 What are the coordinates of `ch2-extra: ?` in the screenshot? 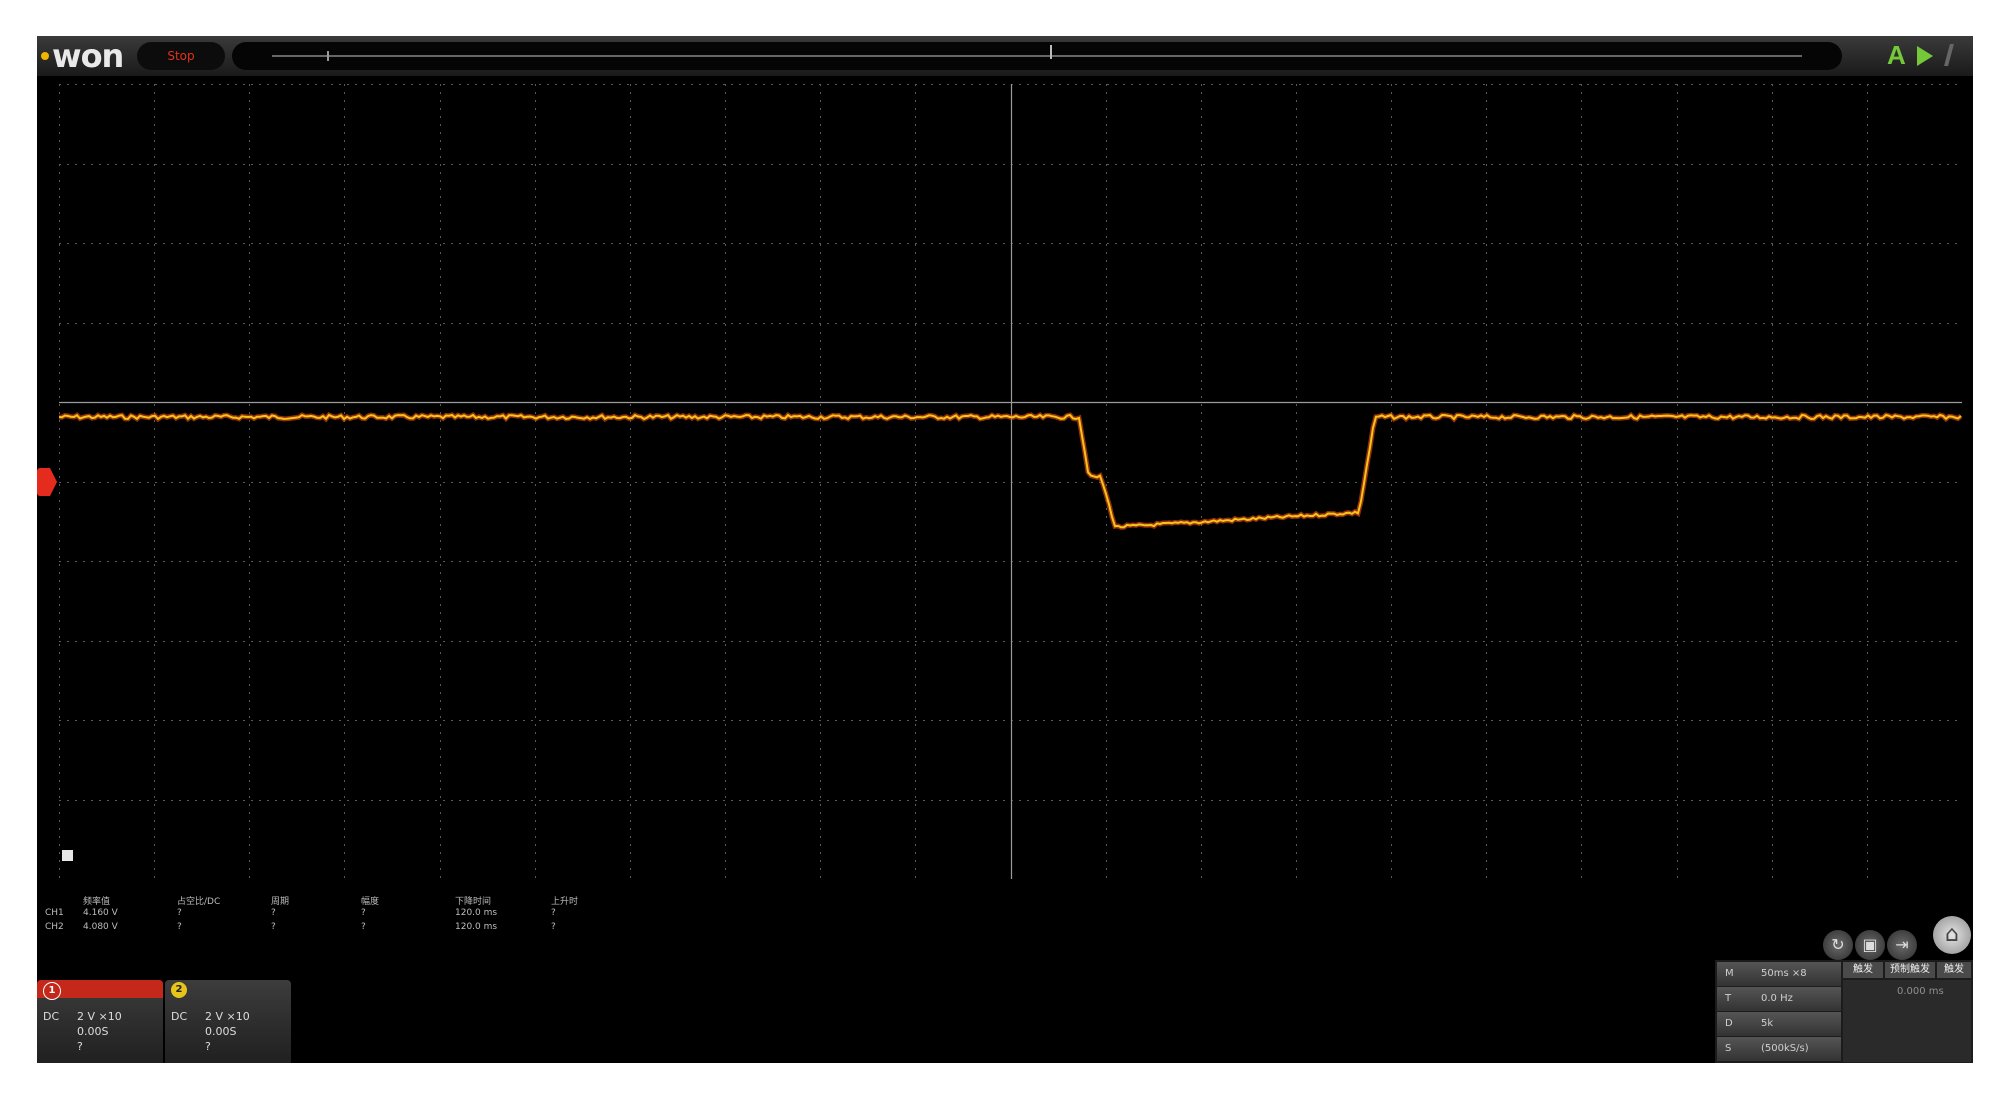 It's located at (208, 1046).